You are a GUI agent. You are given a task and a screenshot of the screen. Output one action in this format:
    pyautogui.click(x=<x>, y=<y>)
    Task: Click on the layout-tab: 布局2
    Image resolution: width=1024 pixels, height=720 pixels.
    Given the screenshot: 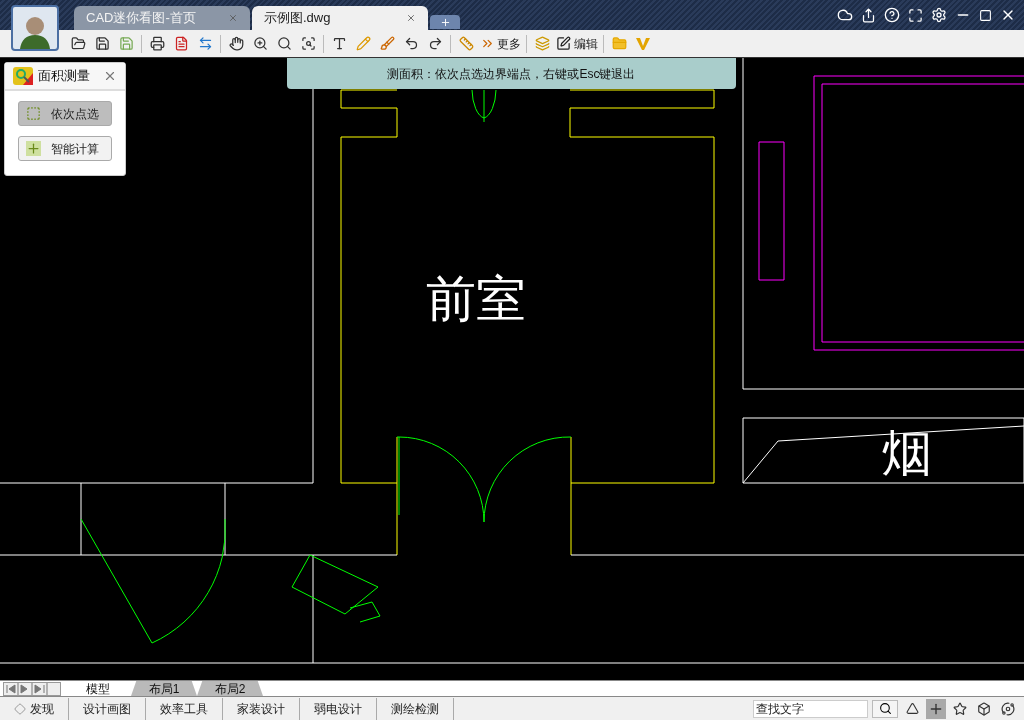 What is the action you would take?
    pyautogui.click(x=230, y=688)
    